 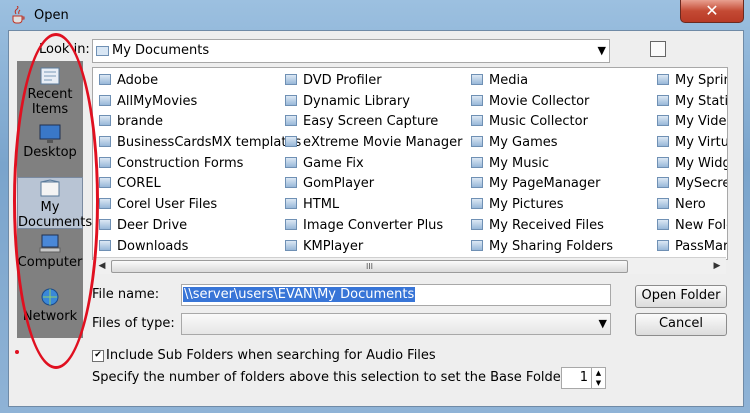 I want to click on place-label: Network, so click(x=50, y=316).